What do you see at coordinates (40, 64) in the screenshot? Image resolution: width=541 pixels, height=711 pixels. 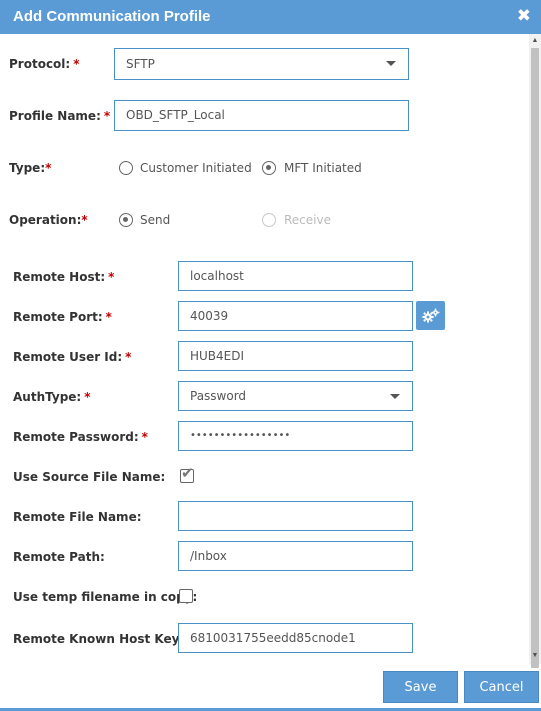 I see `protocol-label-text: Protocol:` at bounding box center [40, 64].